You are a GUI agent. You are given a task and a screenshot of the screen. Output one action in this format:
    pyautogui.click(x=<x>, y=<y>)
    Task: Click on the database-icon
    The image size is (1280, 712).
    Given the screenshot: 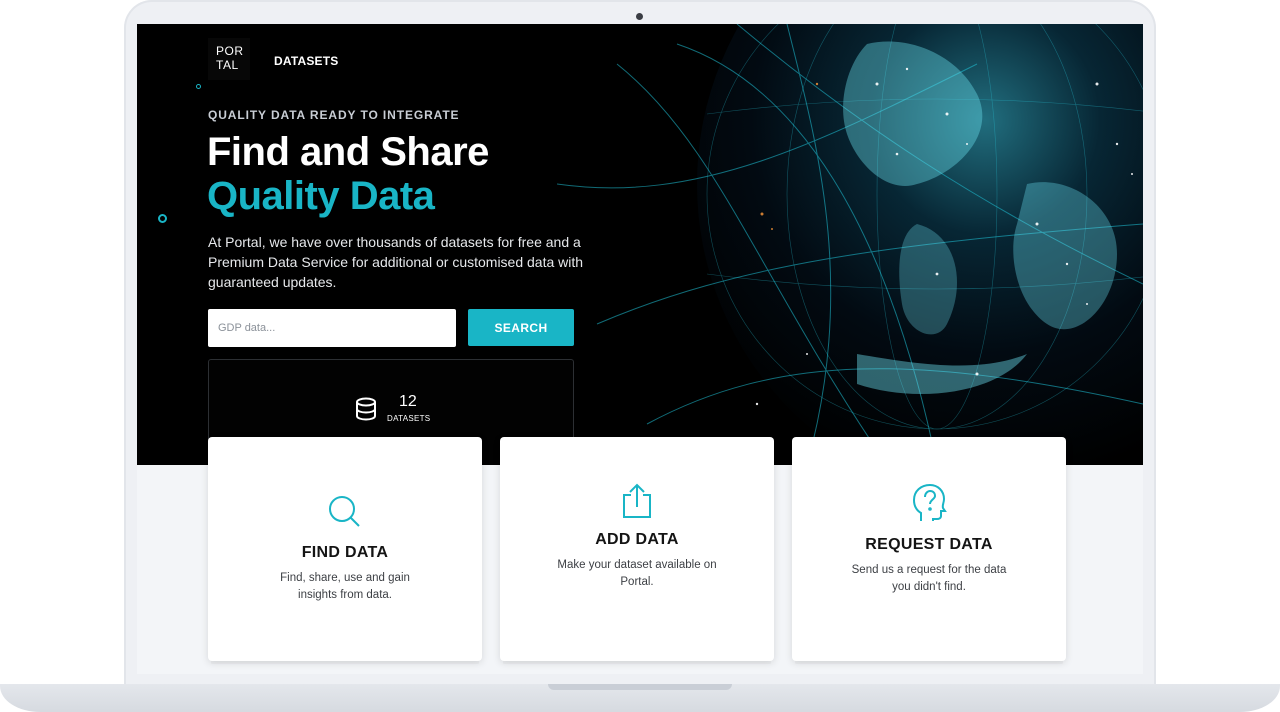 What is the action you would take?
    pyautogui.click(x=366, y=409)
    